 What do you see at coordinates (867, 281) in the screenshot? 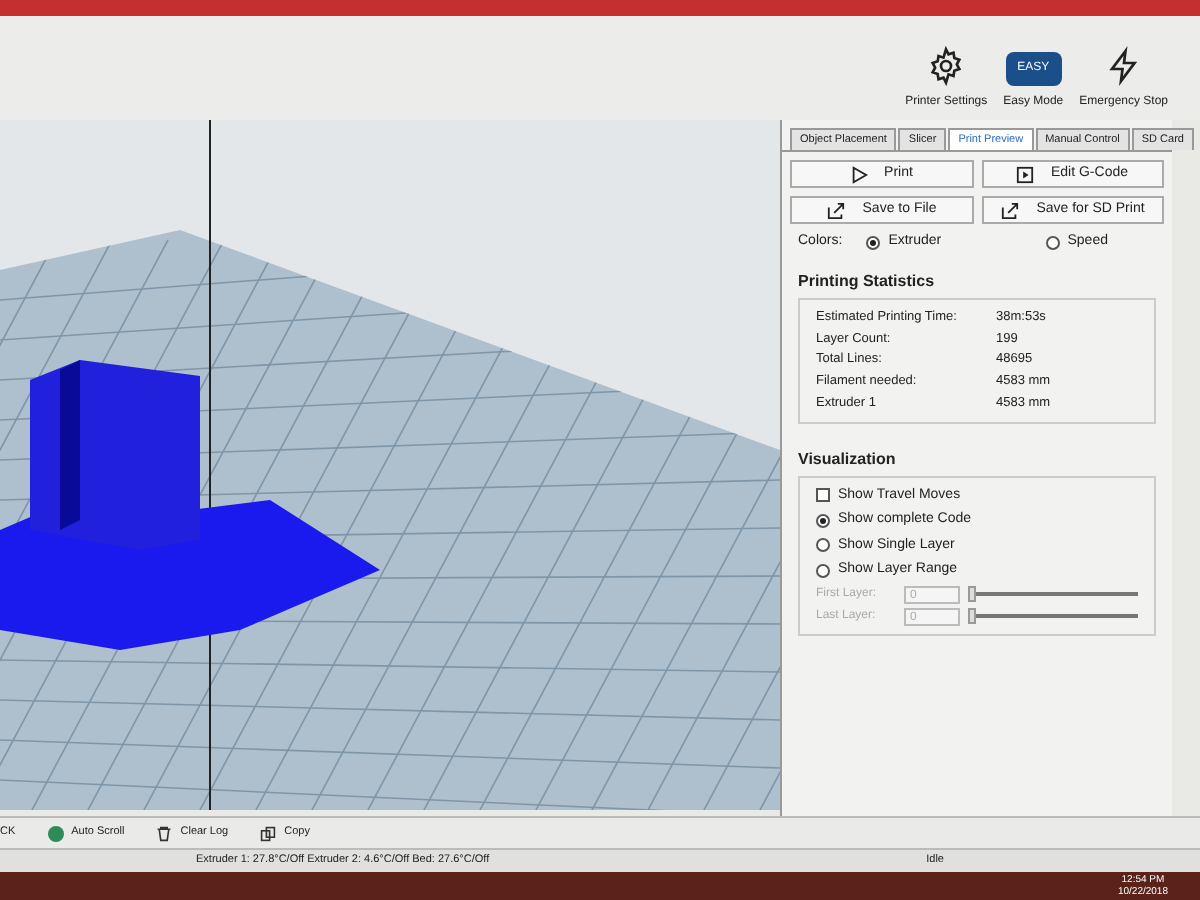
I see `section-title: Printing Statistics` at bounding box center [867, 281].